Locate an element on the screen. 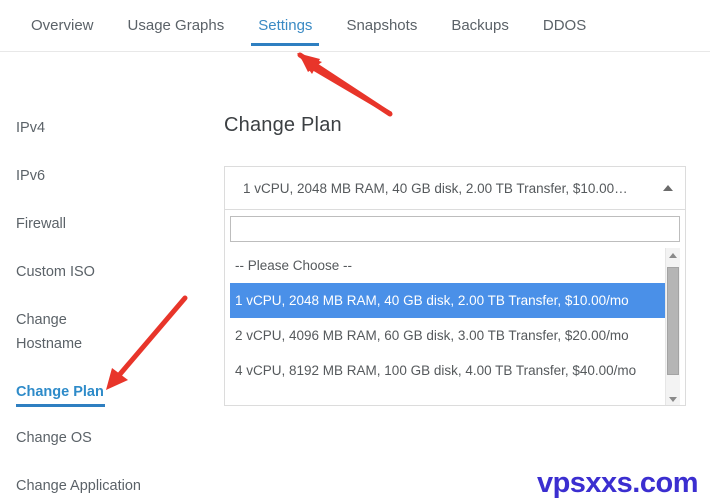  tab-ddos: DDOS is located at coordinates (564, 26).